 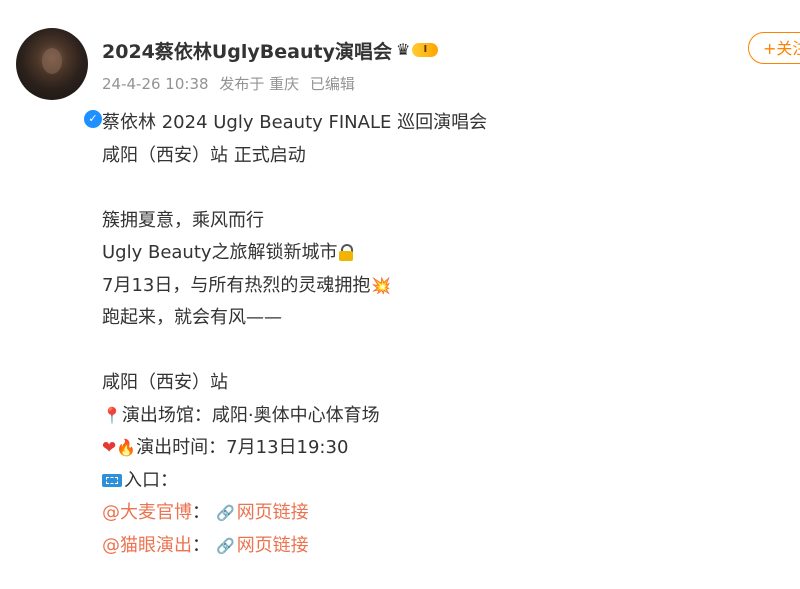 What do you see at coordinates (183, 220) in the screenshot?
I see `content-line: 簇拥夏意，乘风而行` at bounding box center [183, 220].